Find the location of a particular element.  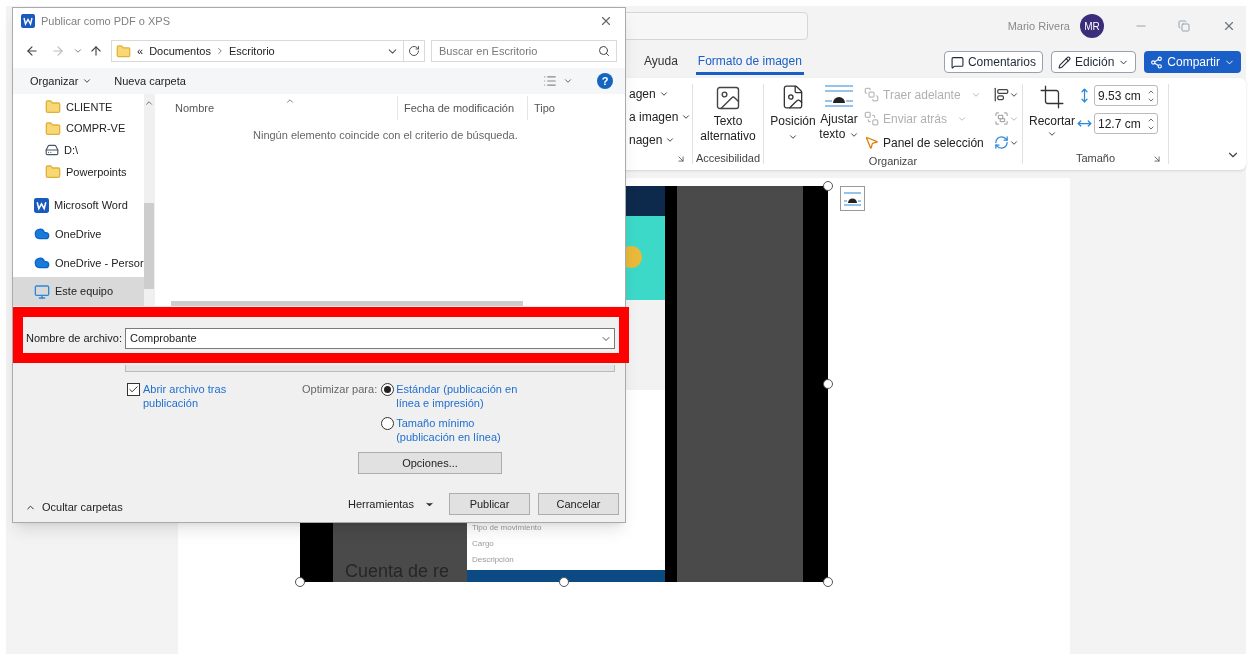

pencil-icon is located at coordinates (1064, 62).